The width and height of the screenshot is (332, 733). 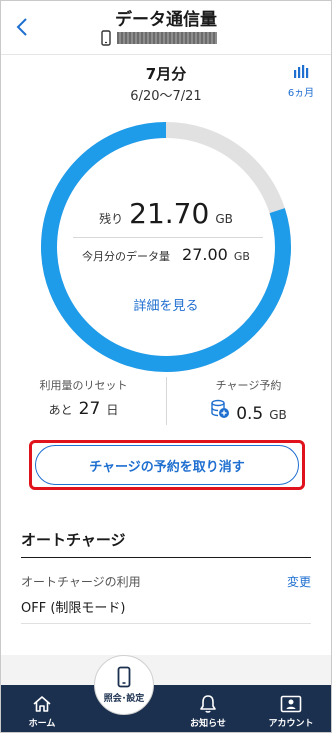 I want to click on remaining-value: 21.70, so click(x=169, y=213).